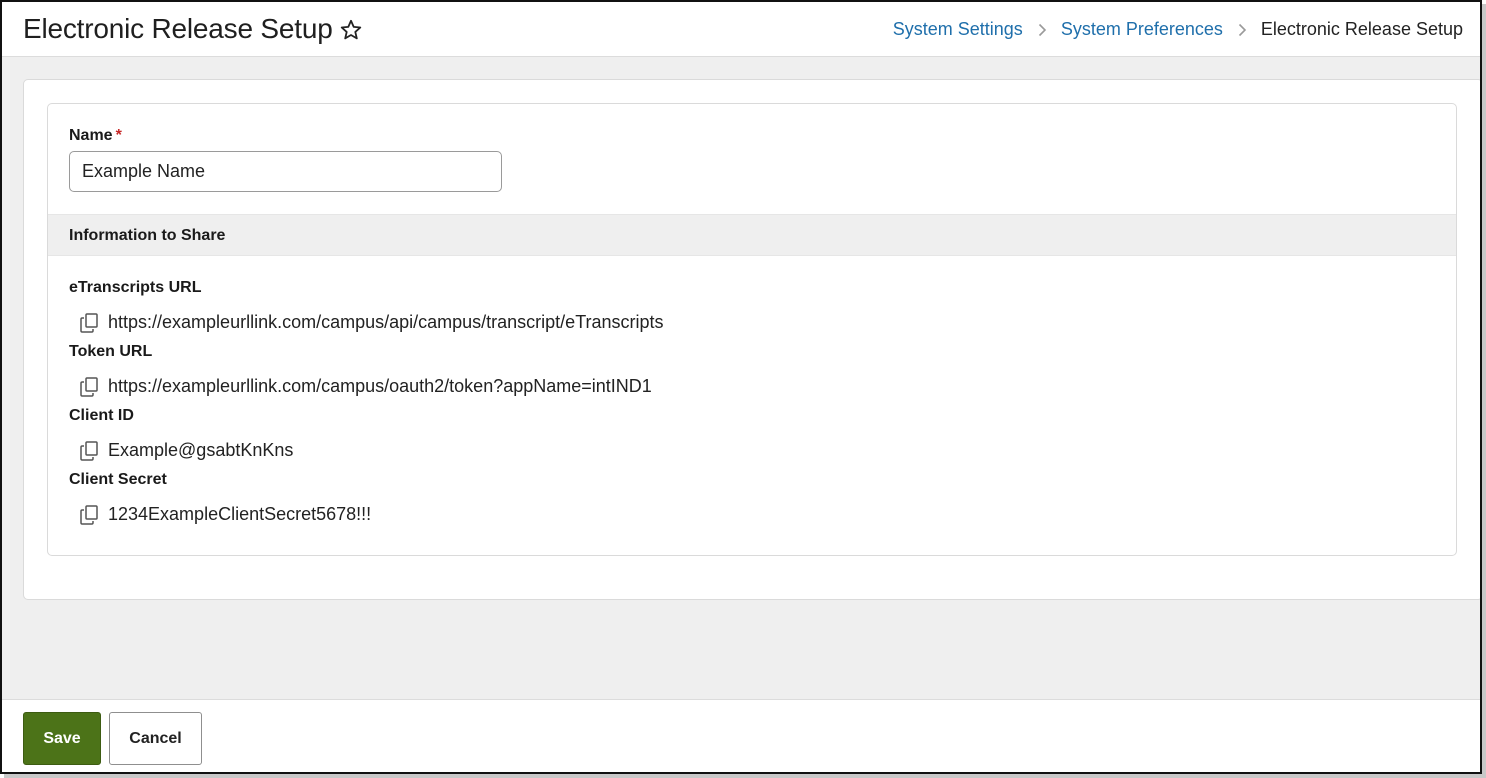  What do you see at coordinates (62, 738) in the screenshot?
I see `save-button: Save` at bounding box center [62, 738].